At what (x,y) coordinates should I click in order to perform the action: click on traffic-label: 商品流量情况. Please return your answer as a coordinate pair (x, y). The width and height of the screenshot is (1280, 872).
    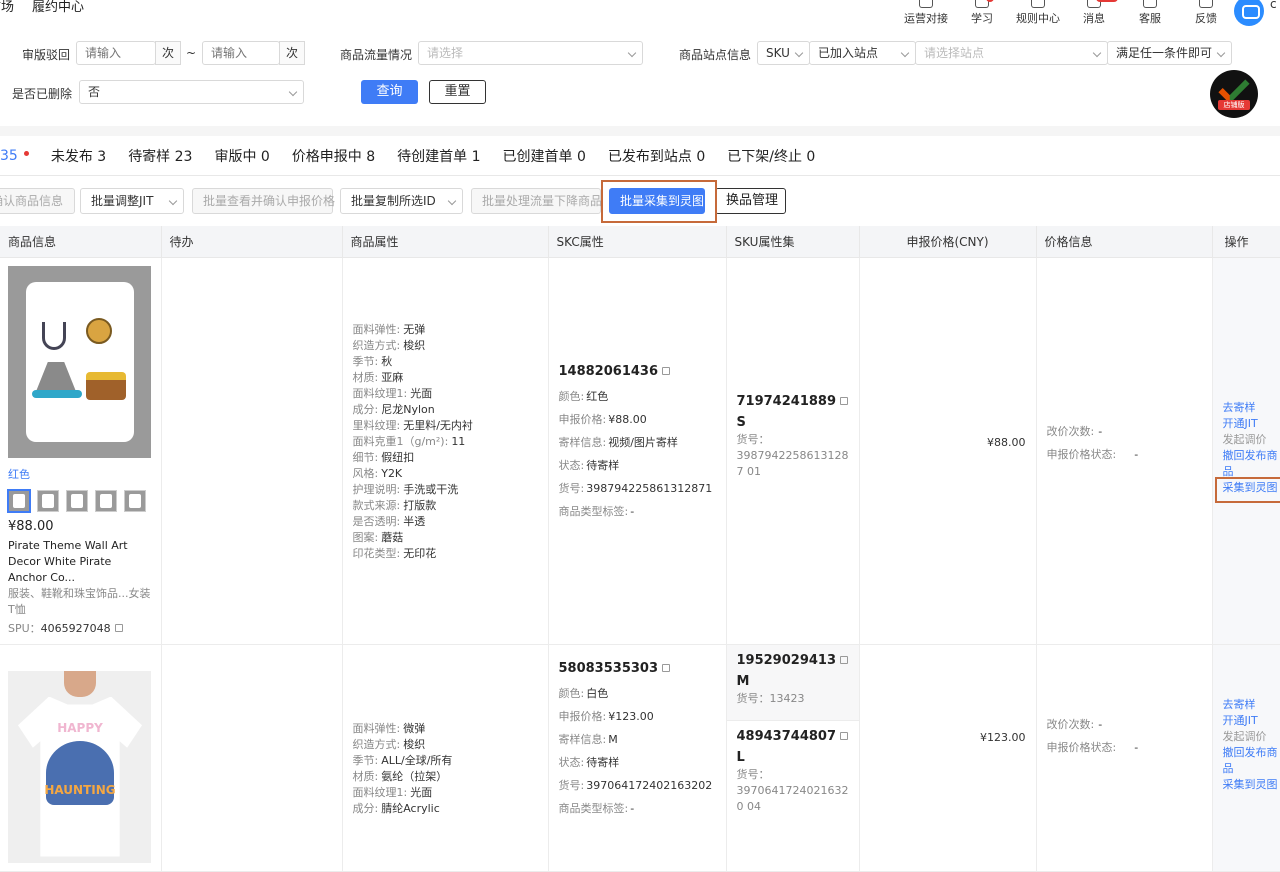
    Looking at the image, I should click on (376, 55).